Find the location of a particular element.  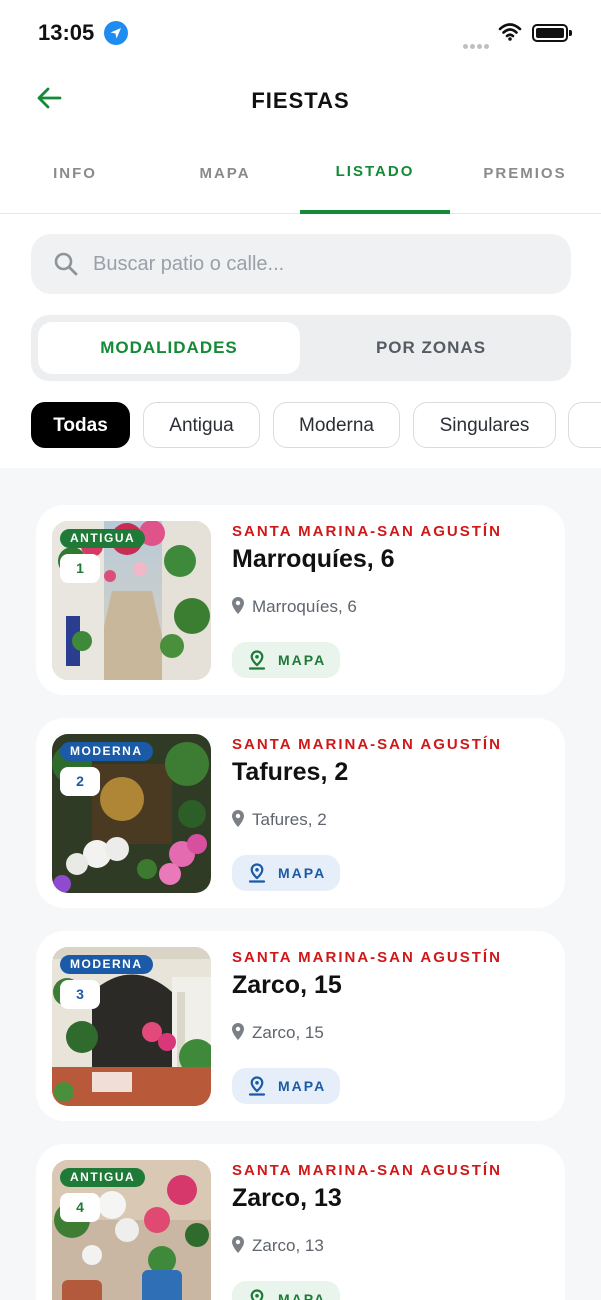

patio-name: Tafures, 2 is located at coordinates (290, 772).